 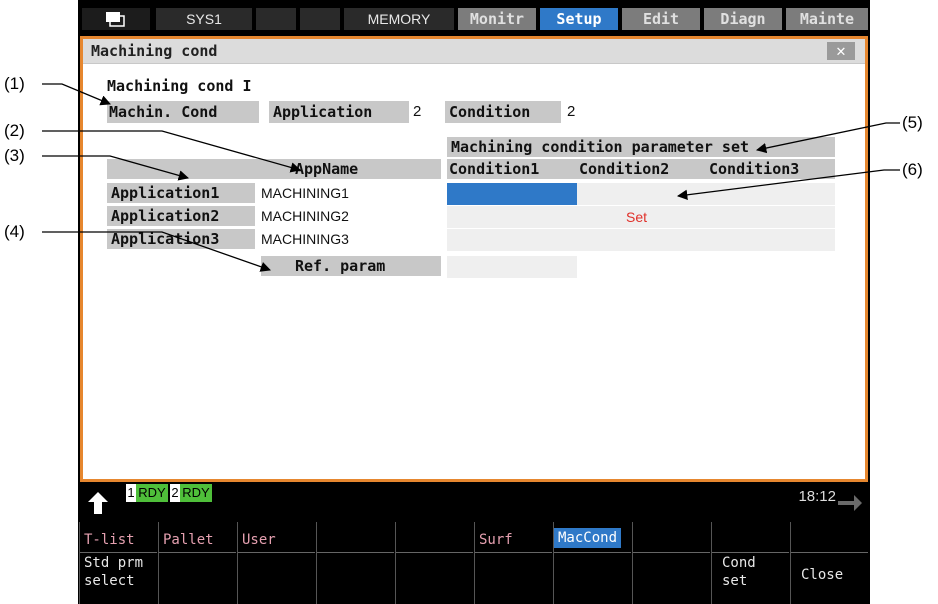 What do you see at coordinates (14, 155) in the screenshot?
I see `callout-3: (3)` at bounding box center [14, 155].